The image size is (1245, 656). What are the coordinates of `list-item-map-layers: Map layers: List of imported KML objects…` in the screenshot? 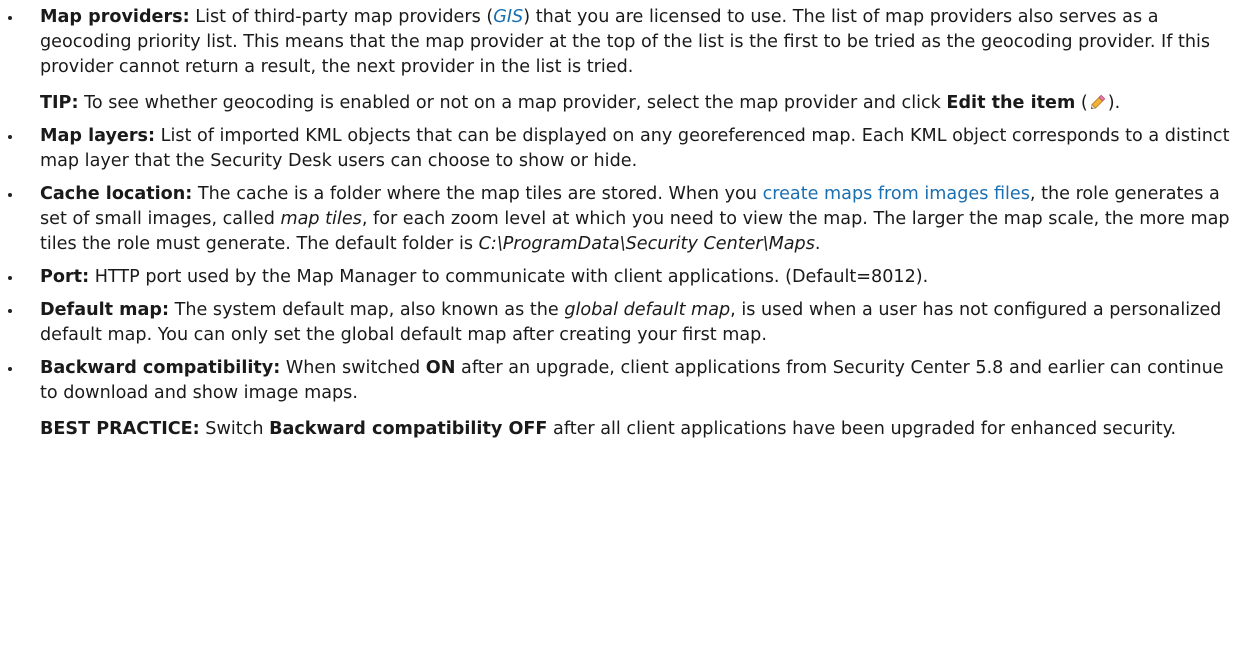 It's located at (619, 149).